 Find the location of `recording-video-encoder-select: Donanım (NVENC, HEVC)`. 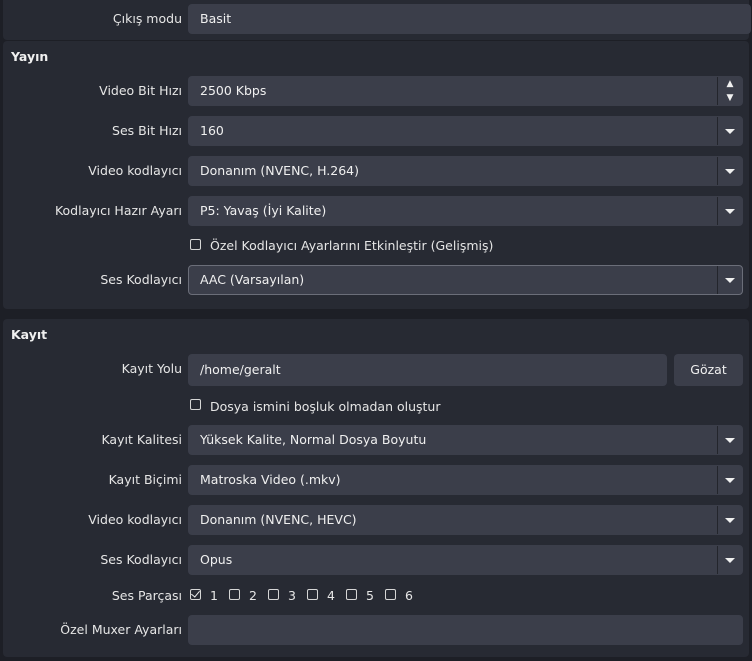

recording-video-encoder-select: Donanım (NVENC, HEVC) is located at coordinates (465, 520).